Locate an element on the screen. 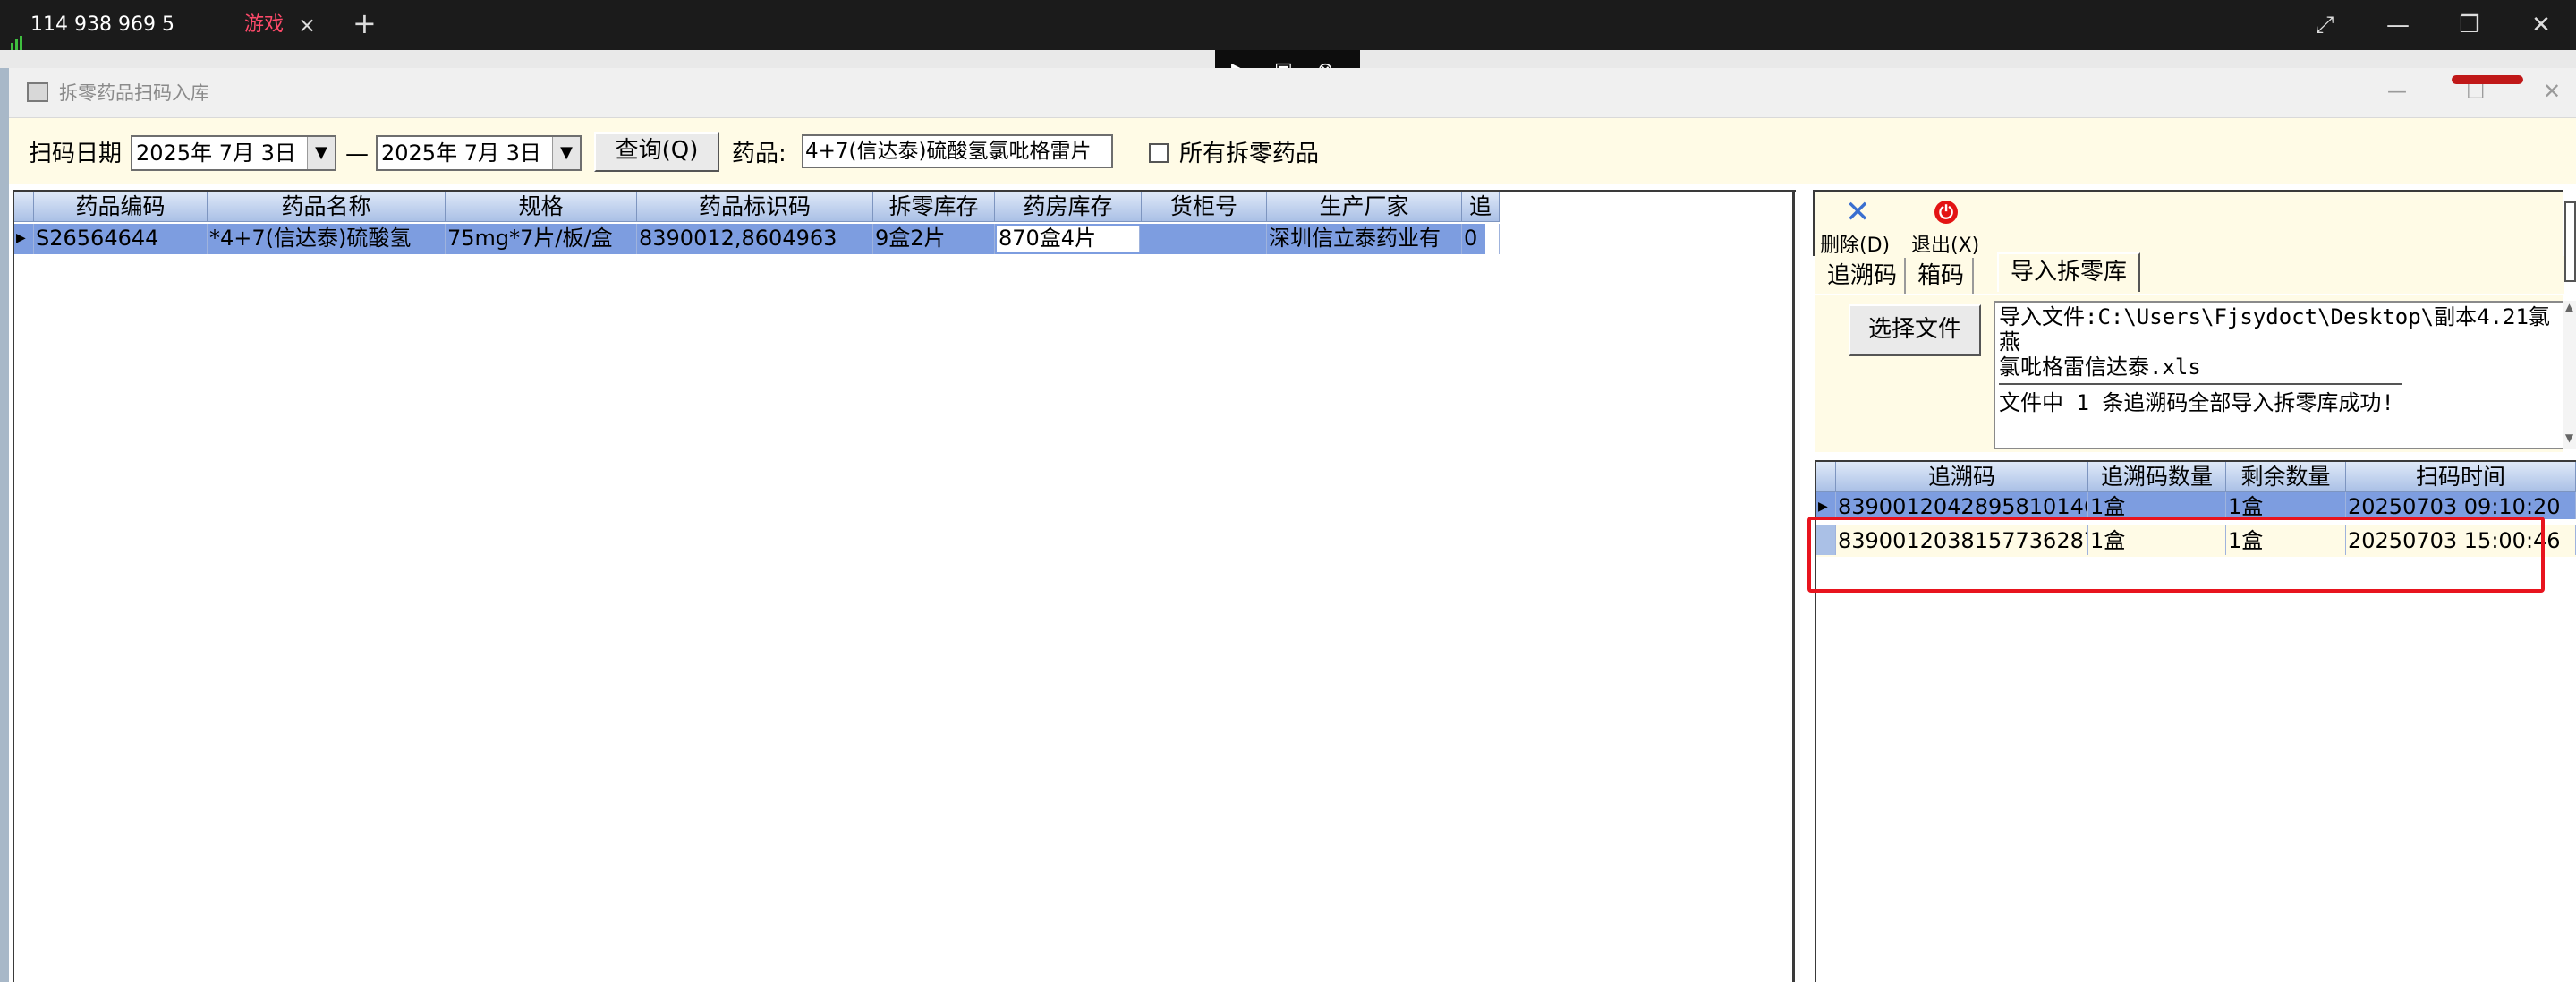 This screenshot has height=982, width=2576. cell-drug-code: S26564644 is located at coordinates (121, 239).